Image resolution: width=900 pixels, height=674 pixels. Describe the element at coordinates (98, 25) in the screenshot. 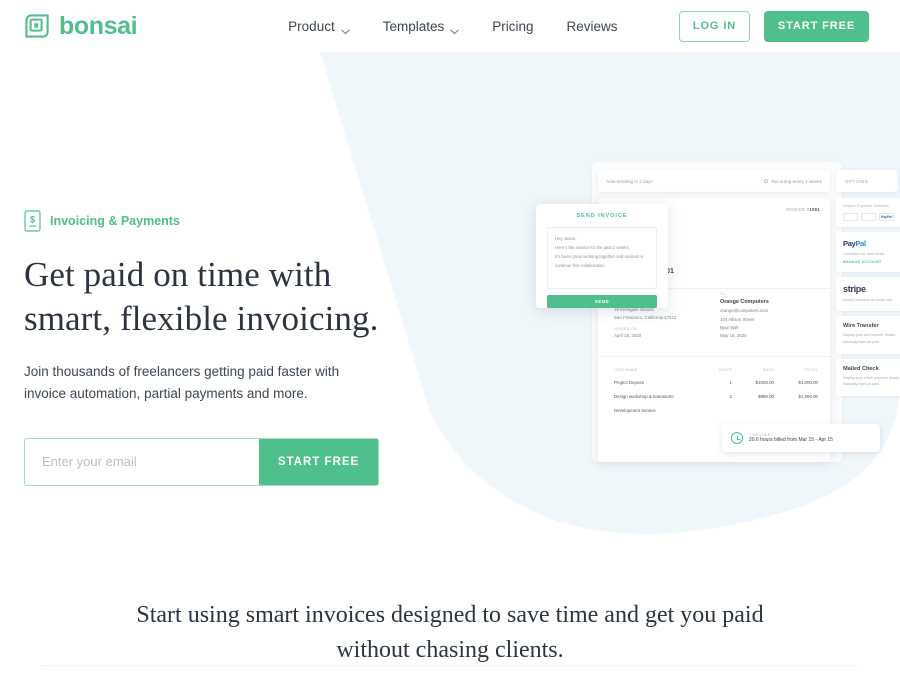

I see `brand-name: bonsai` at that location.